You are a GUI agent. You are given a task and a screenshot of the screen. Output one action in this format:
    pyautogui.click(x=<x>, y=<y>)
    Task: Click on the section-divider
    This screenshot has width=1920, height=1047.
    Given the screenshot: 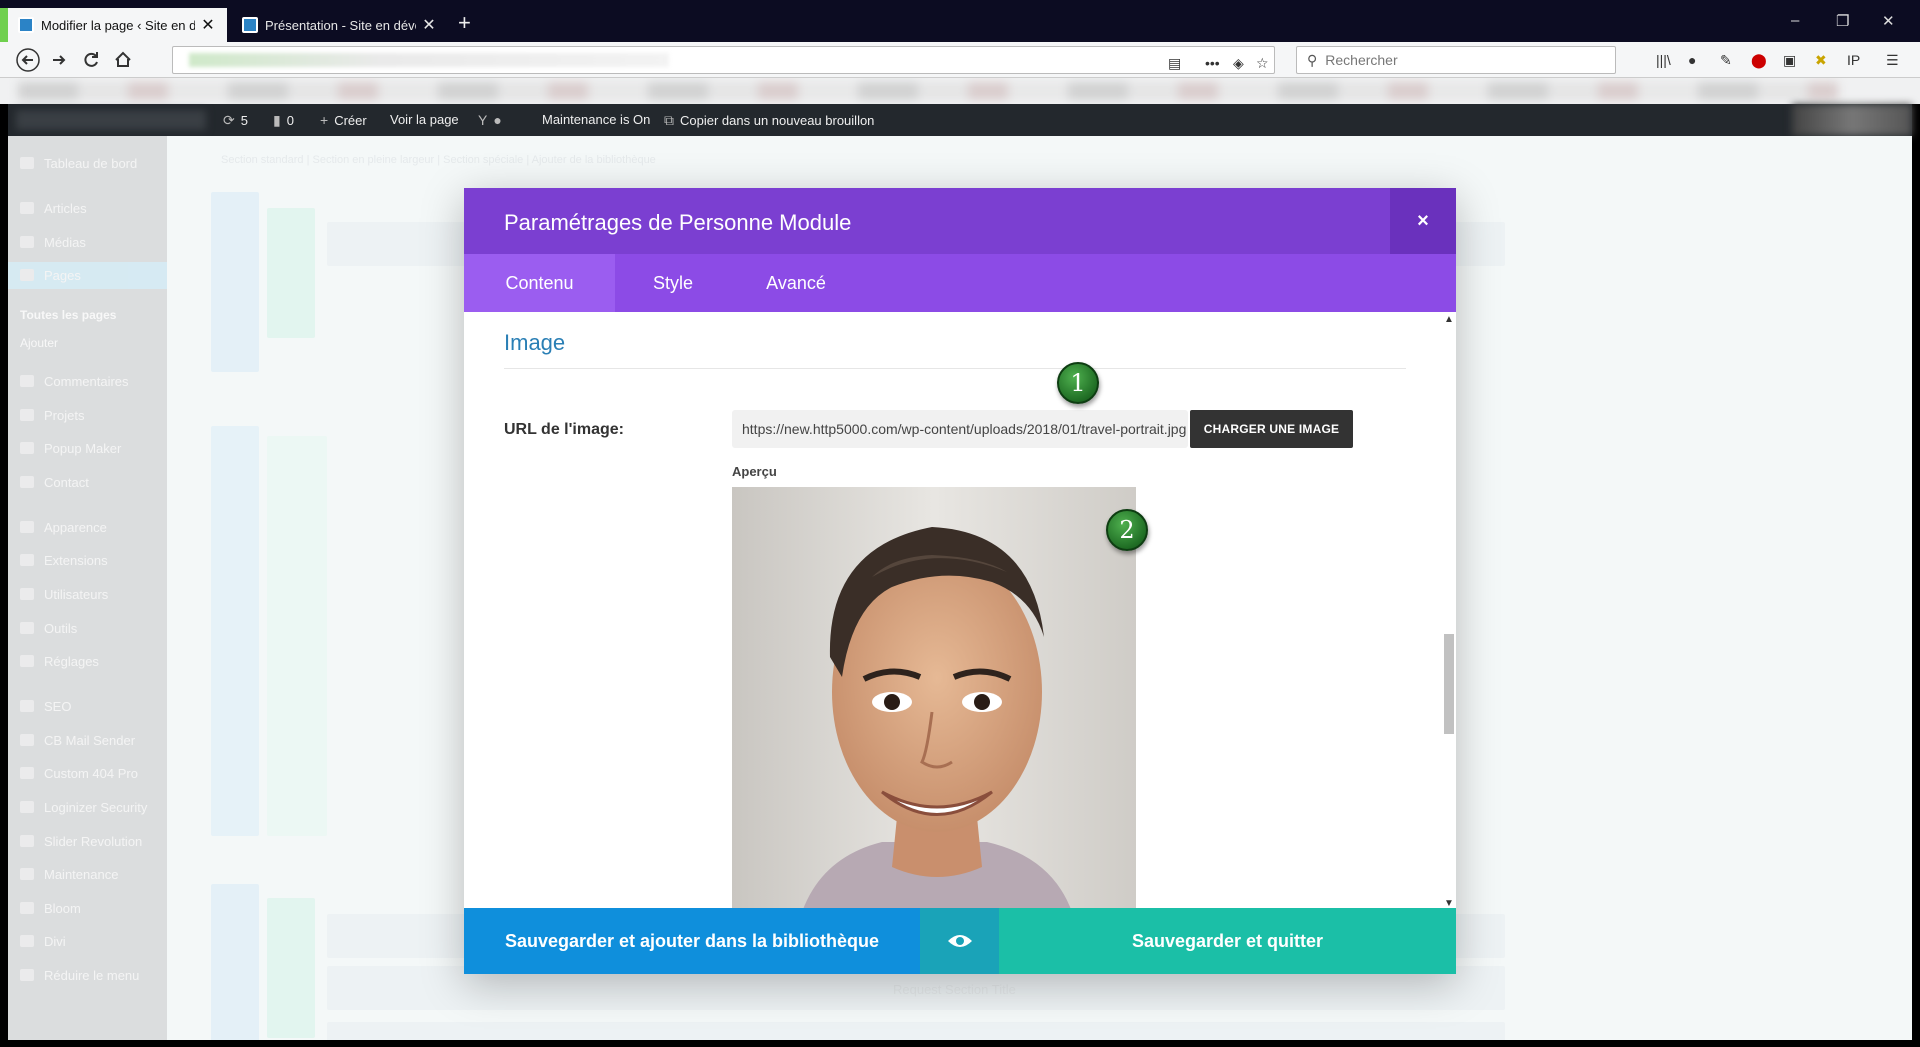 What is the action you would take?
    pyautogui.click(x=955, y=368)
    